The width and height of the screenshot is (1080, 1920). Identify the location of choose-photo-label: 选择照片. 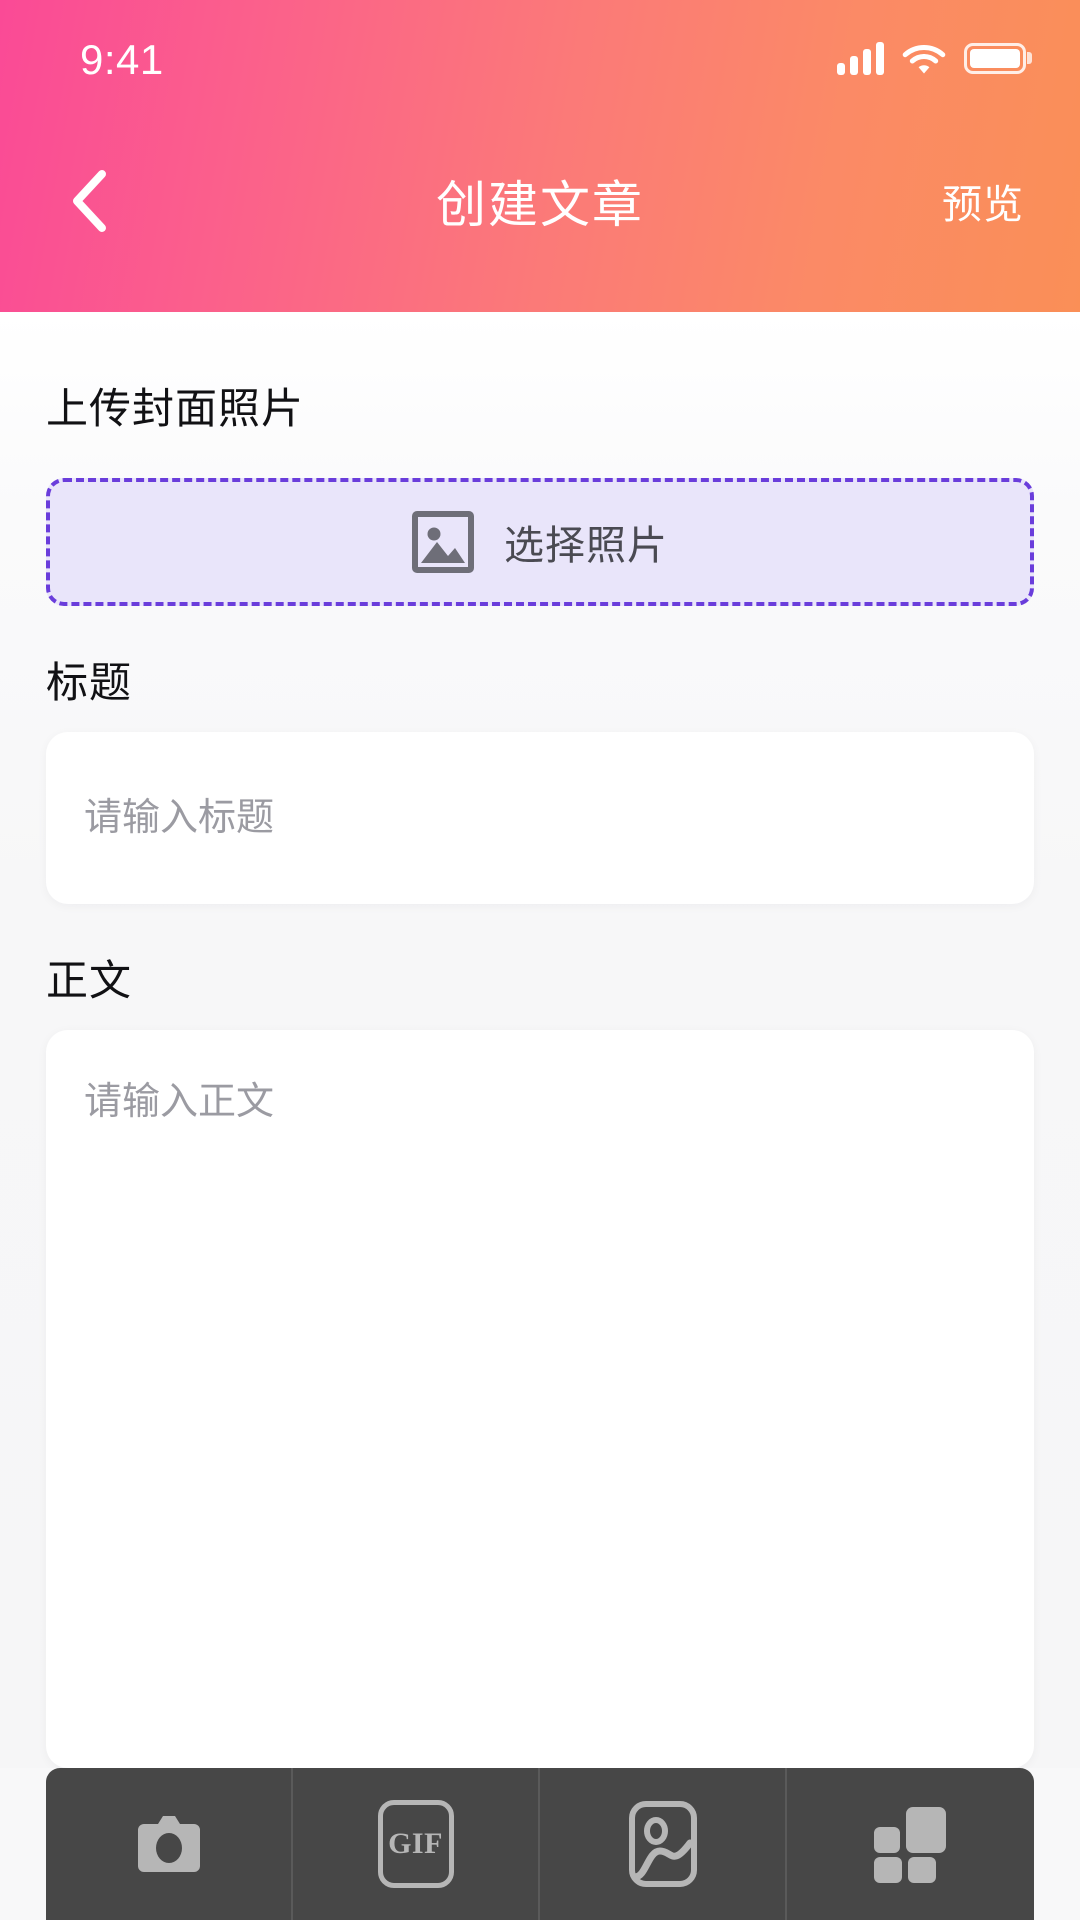
(586, 546).